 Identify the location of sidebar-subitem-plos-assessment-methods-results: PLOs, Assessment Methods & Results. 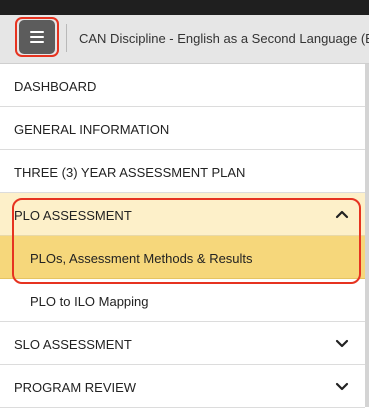
(182, 257).